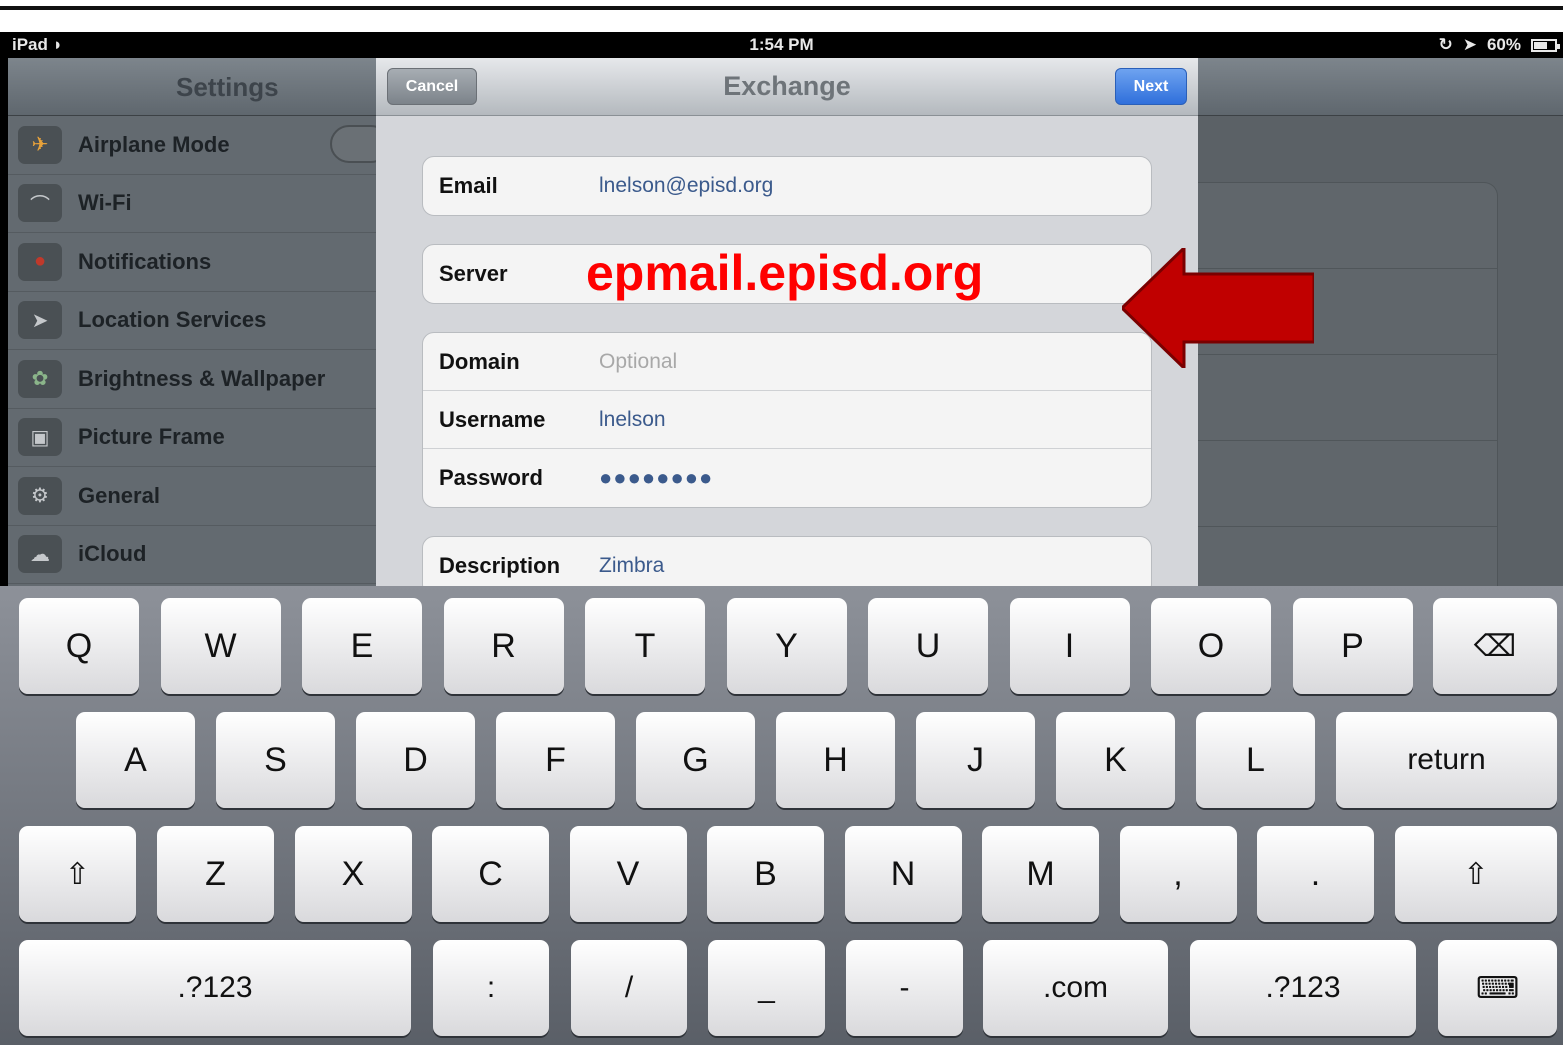 Image resolution: width=1563 pixels, height=1045 pixels. I want to click on username-row: Username lnelson, so click(787, 420).